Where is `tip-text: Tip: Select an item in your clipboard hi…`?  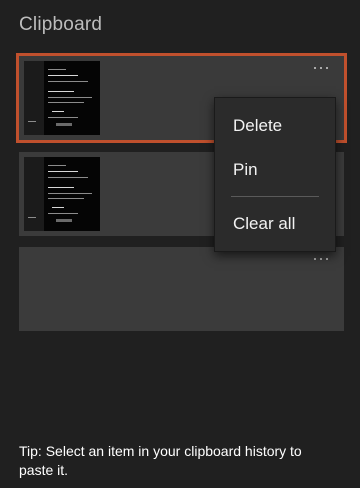 tip-text: Tip: Select an item in your clipboard hi… is located at coordinates (160, 460).